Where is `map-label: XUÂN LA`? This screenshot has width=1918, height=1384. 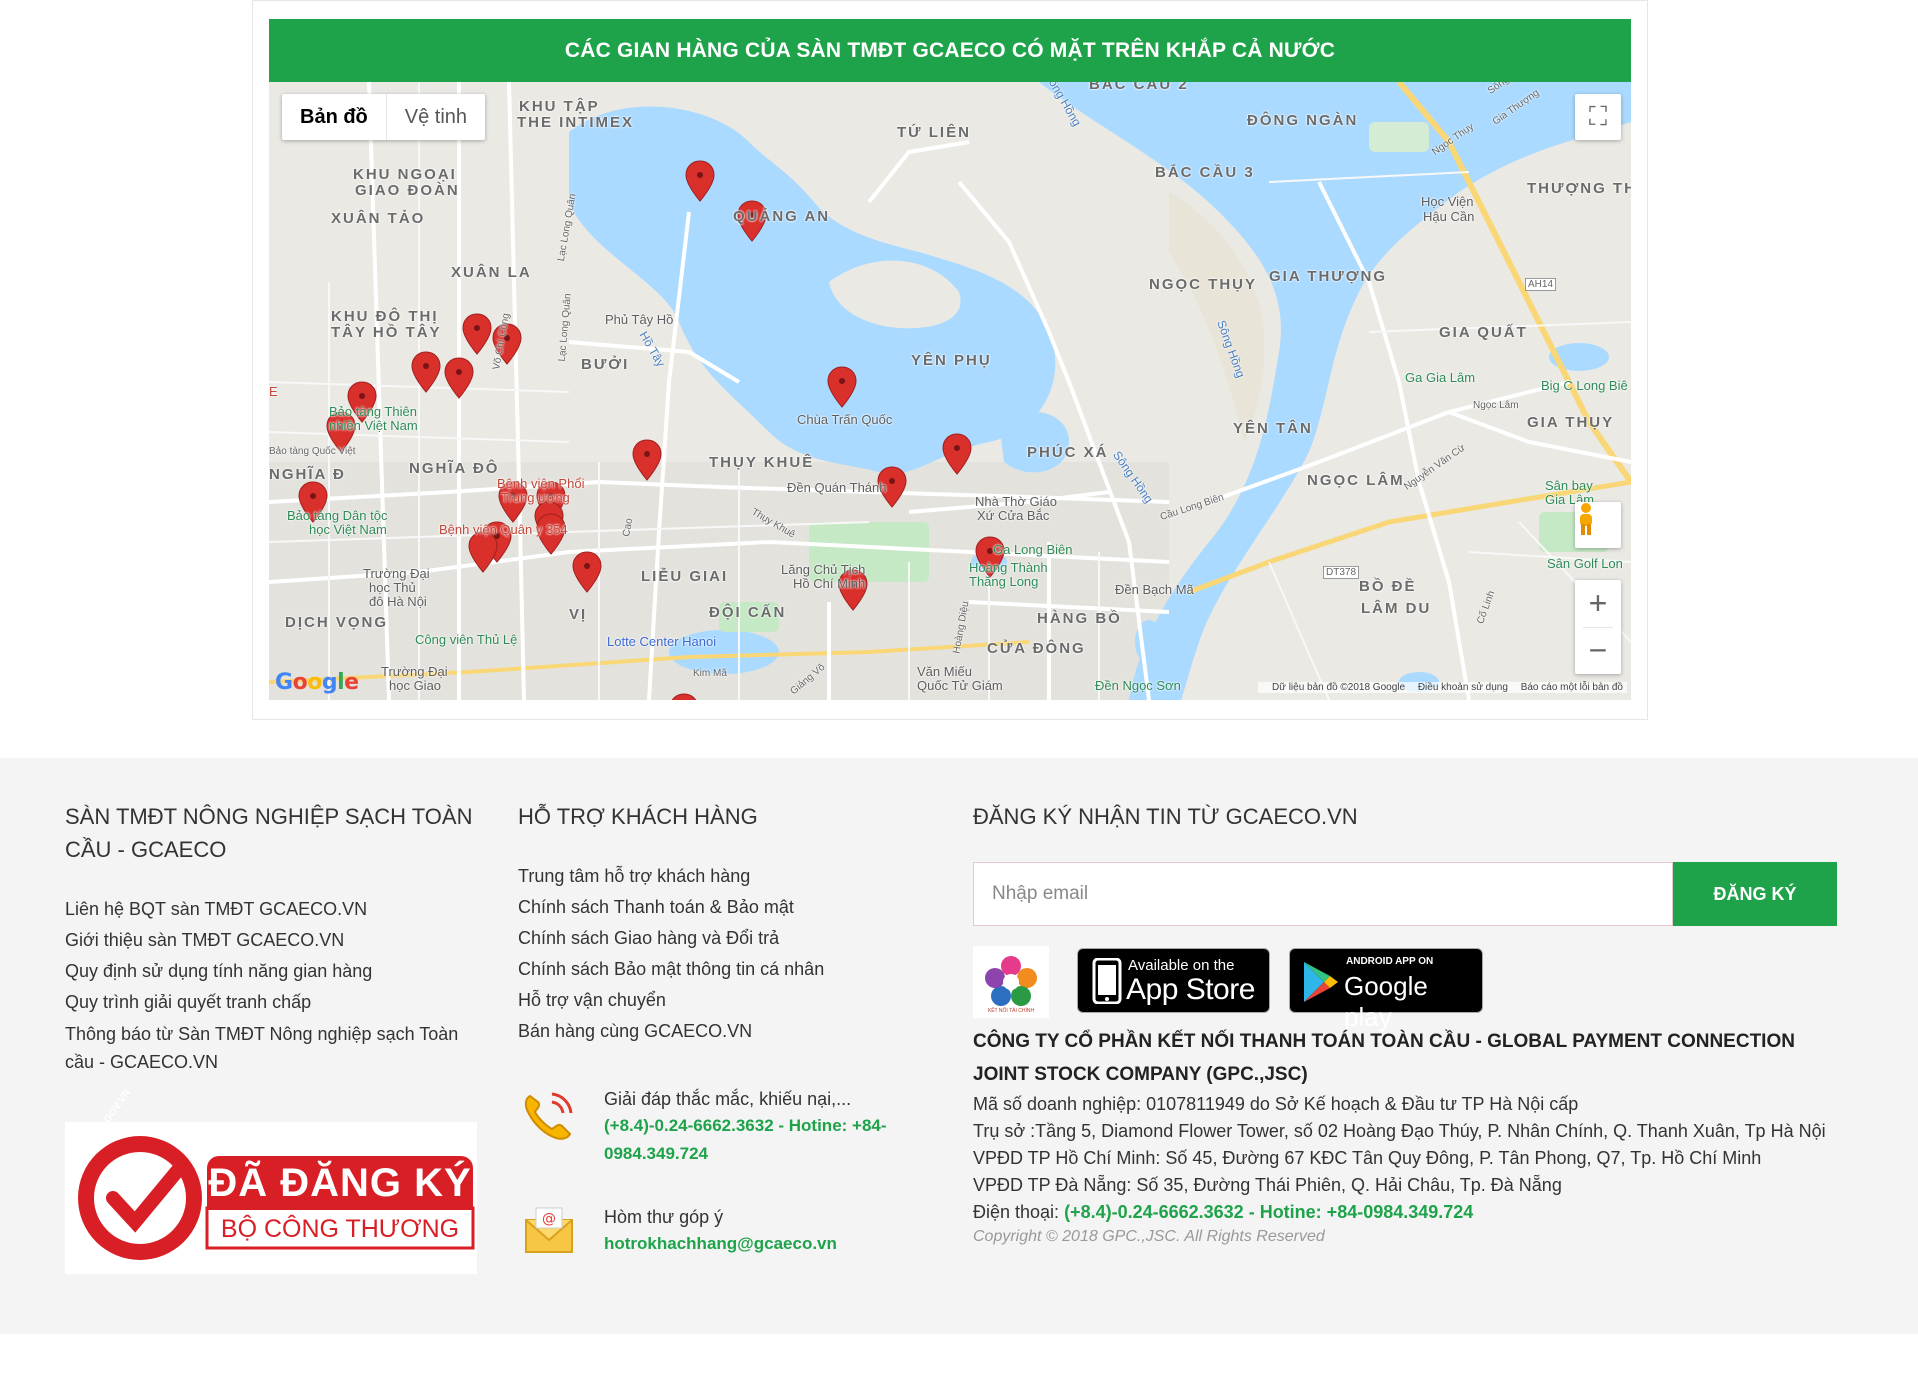 map-label: XUÂN LA is located at coordinates (491, 272).